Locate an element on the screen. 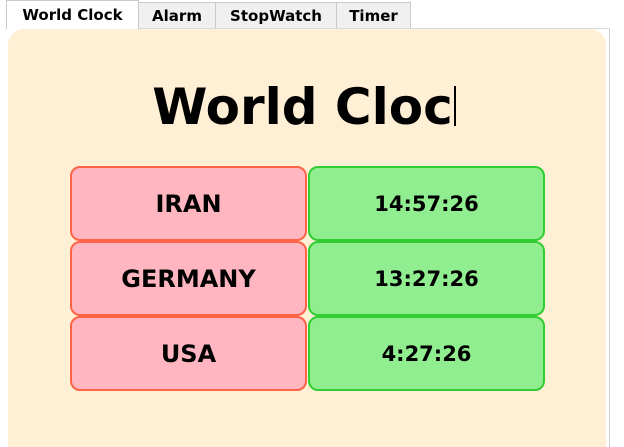  tab-timer: Timer is located at coordinates (373, 15).